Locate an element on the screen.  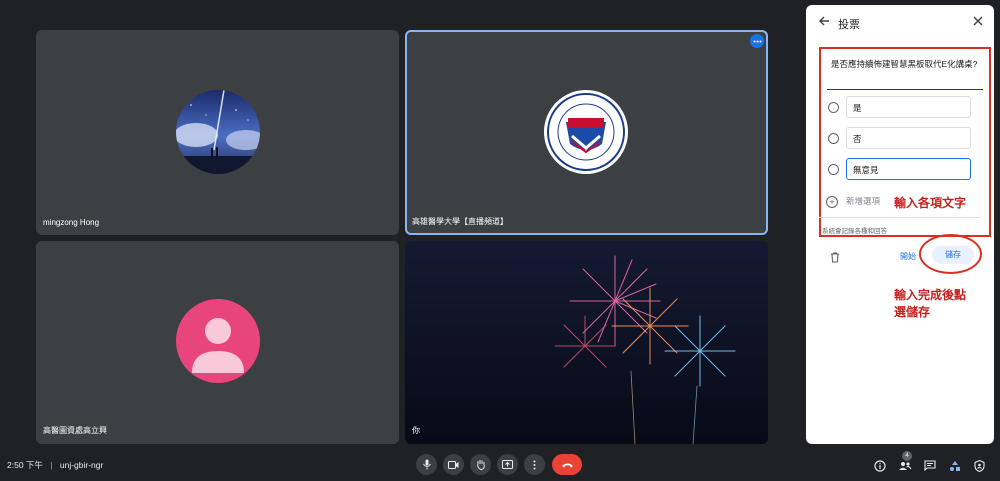
participant-name: 高雄醫學大學【直播頻道】 is located at coordinates (460, 221).